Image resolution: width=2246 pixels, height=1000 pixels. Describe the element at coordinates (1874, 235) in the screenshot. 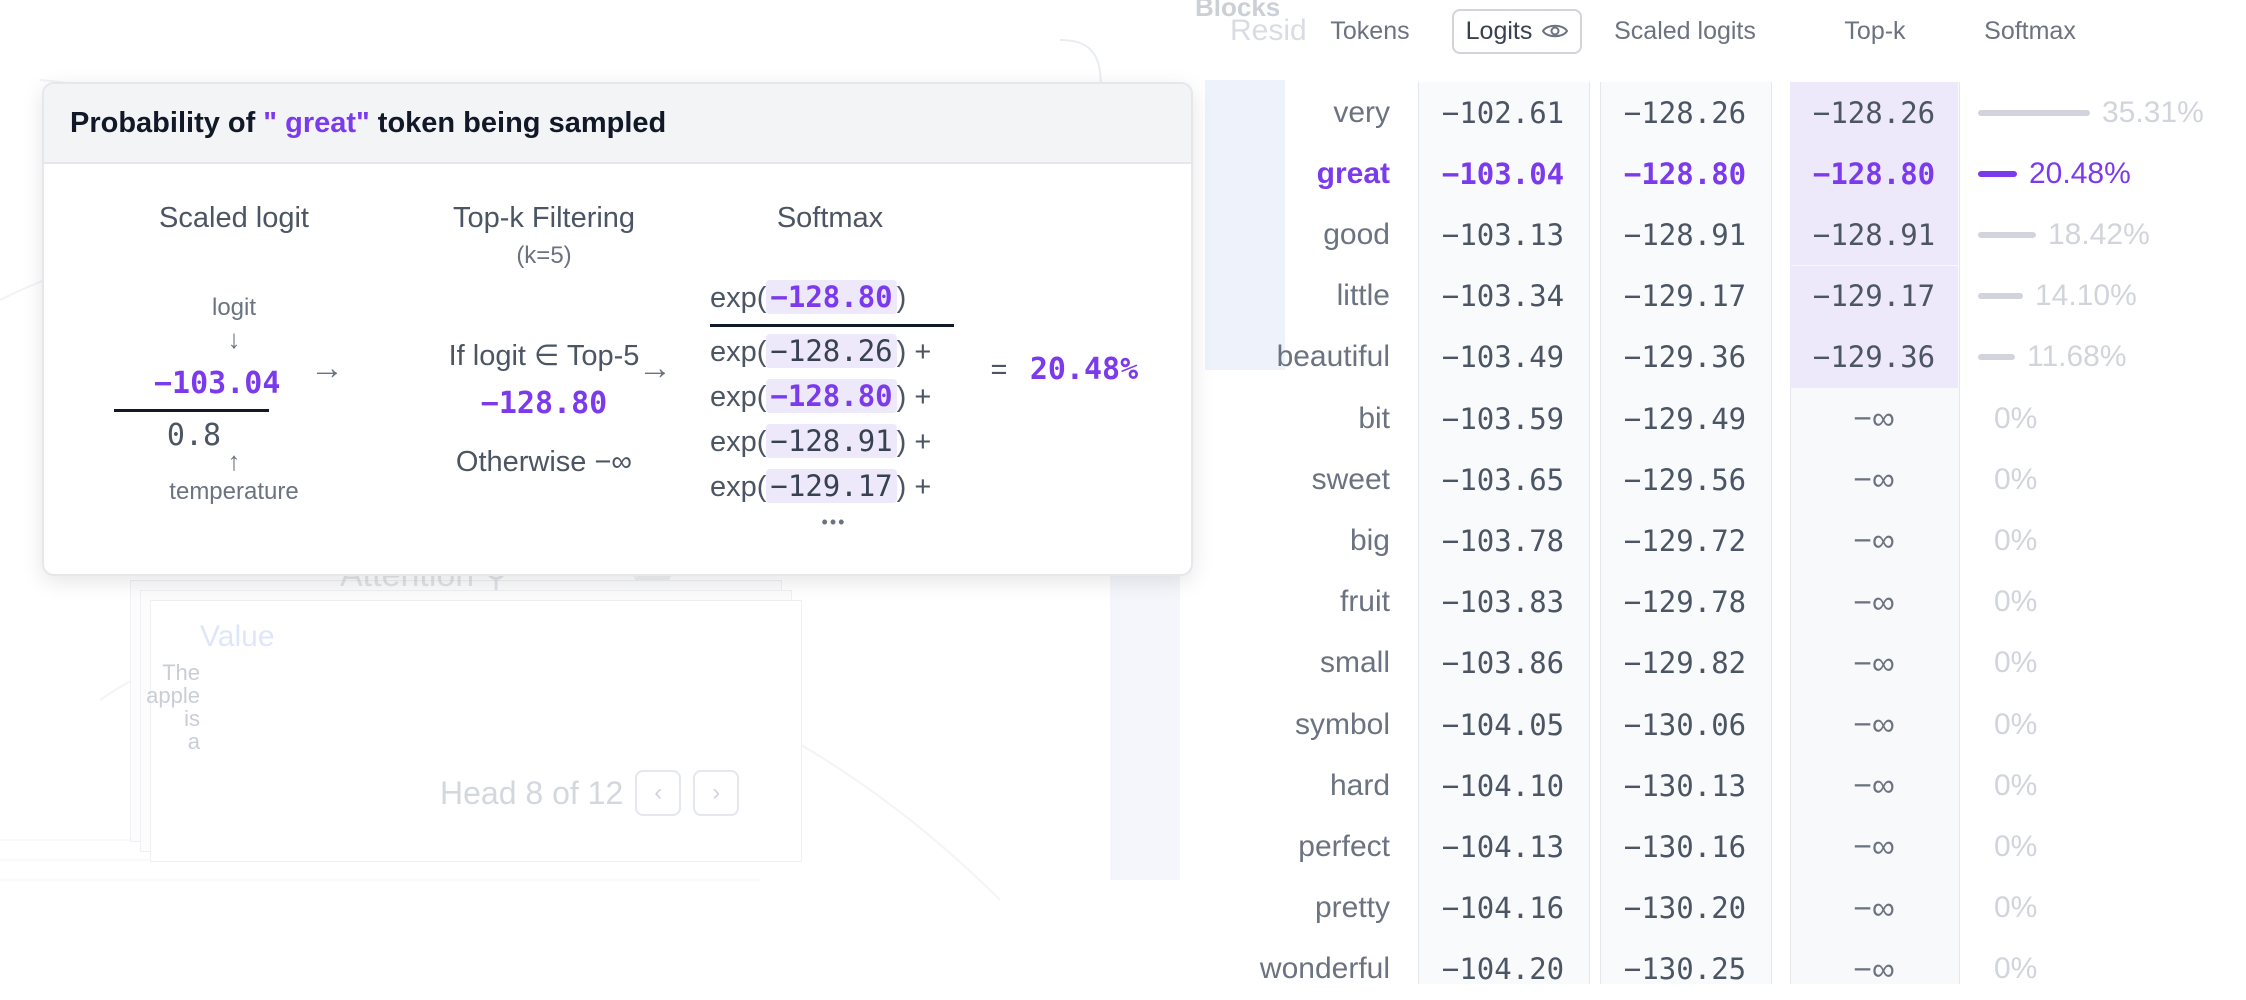

I see `topk-value: −128.91` at that location.